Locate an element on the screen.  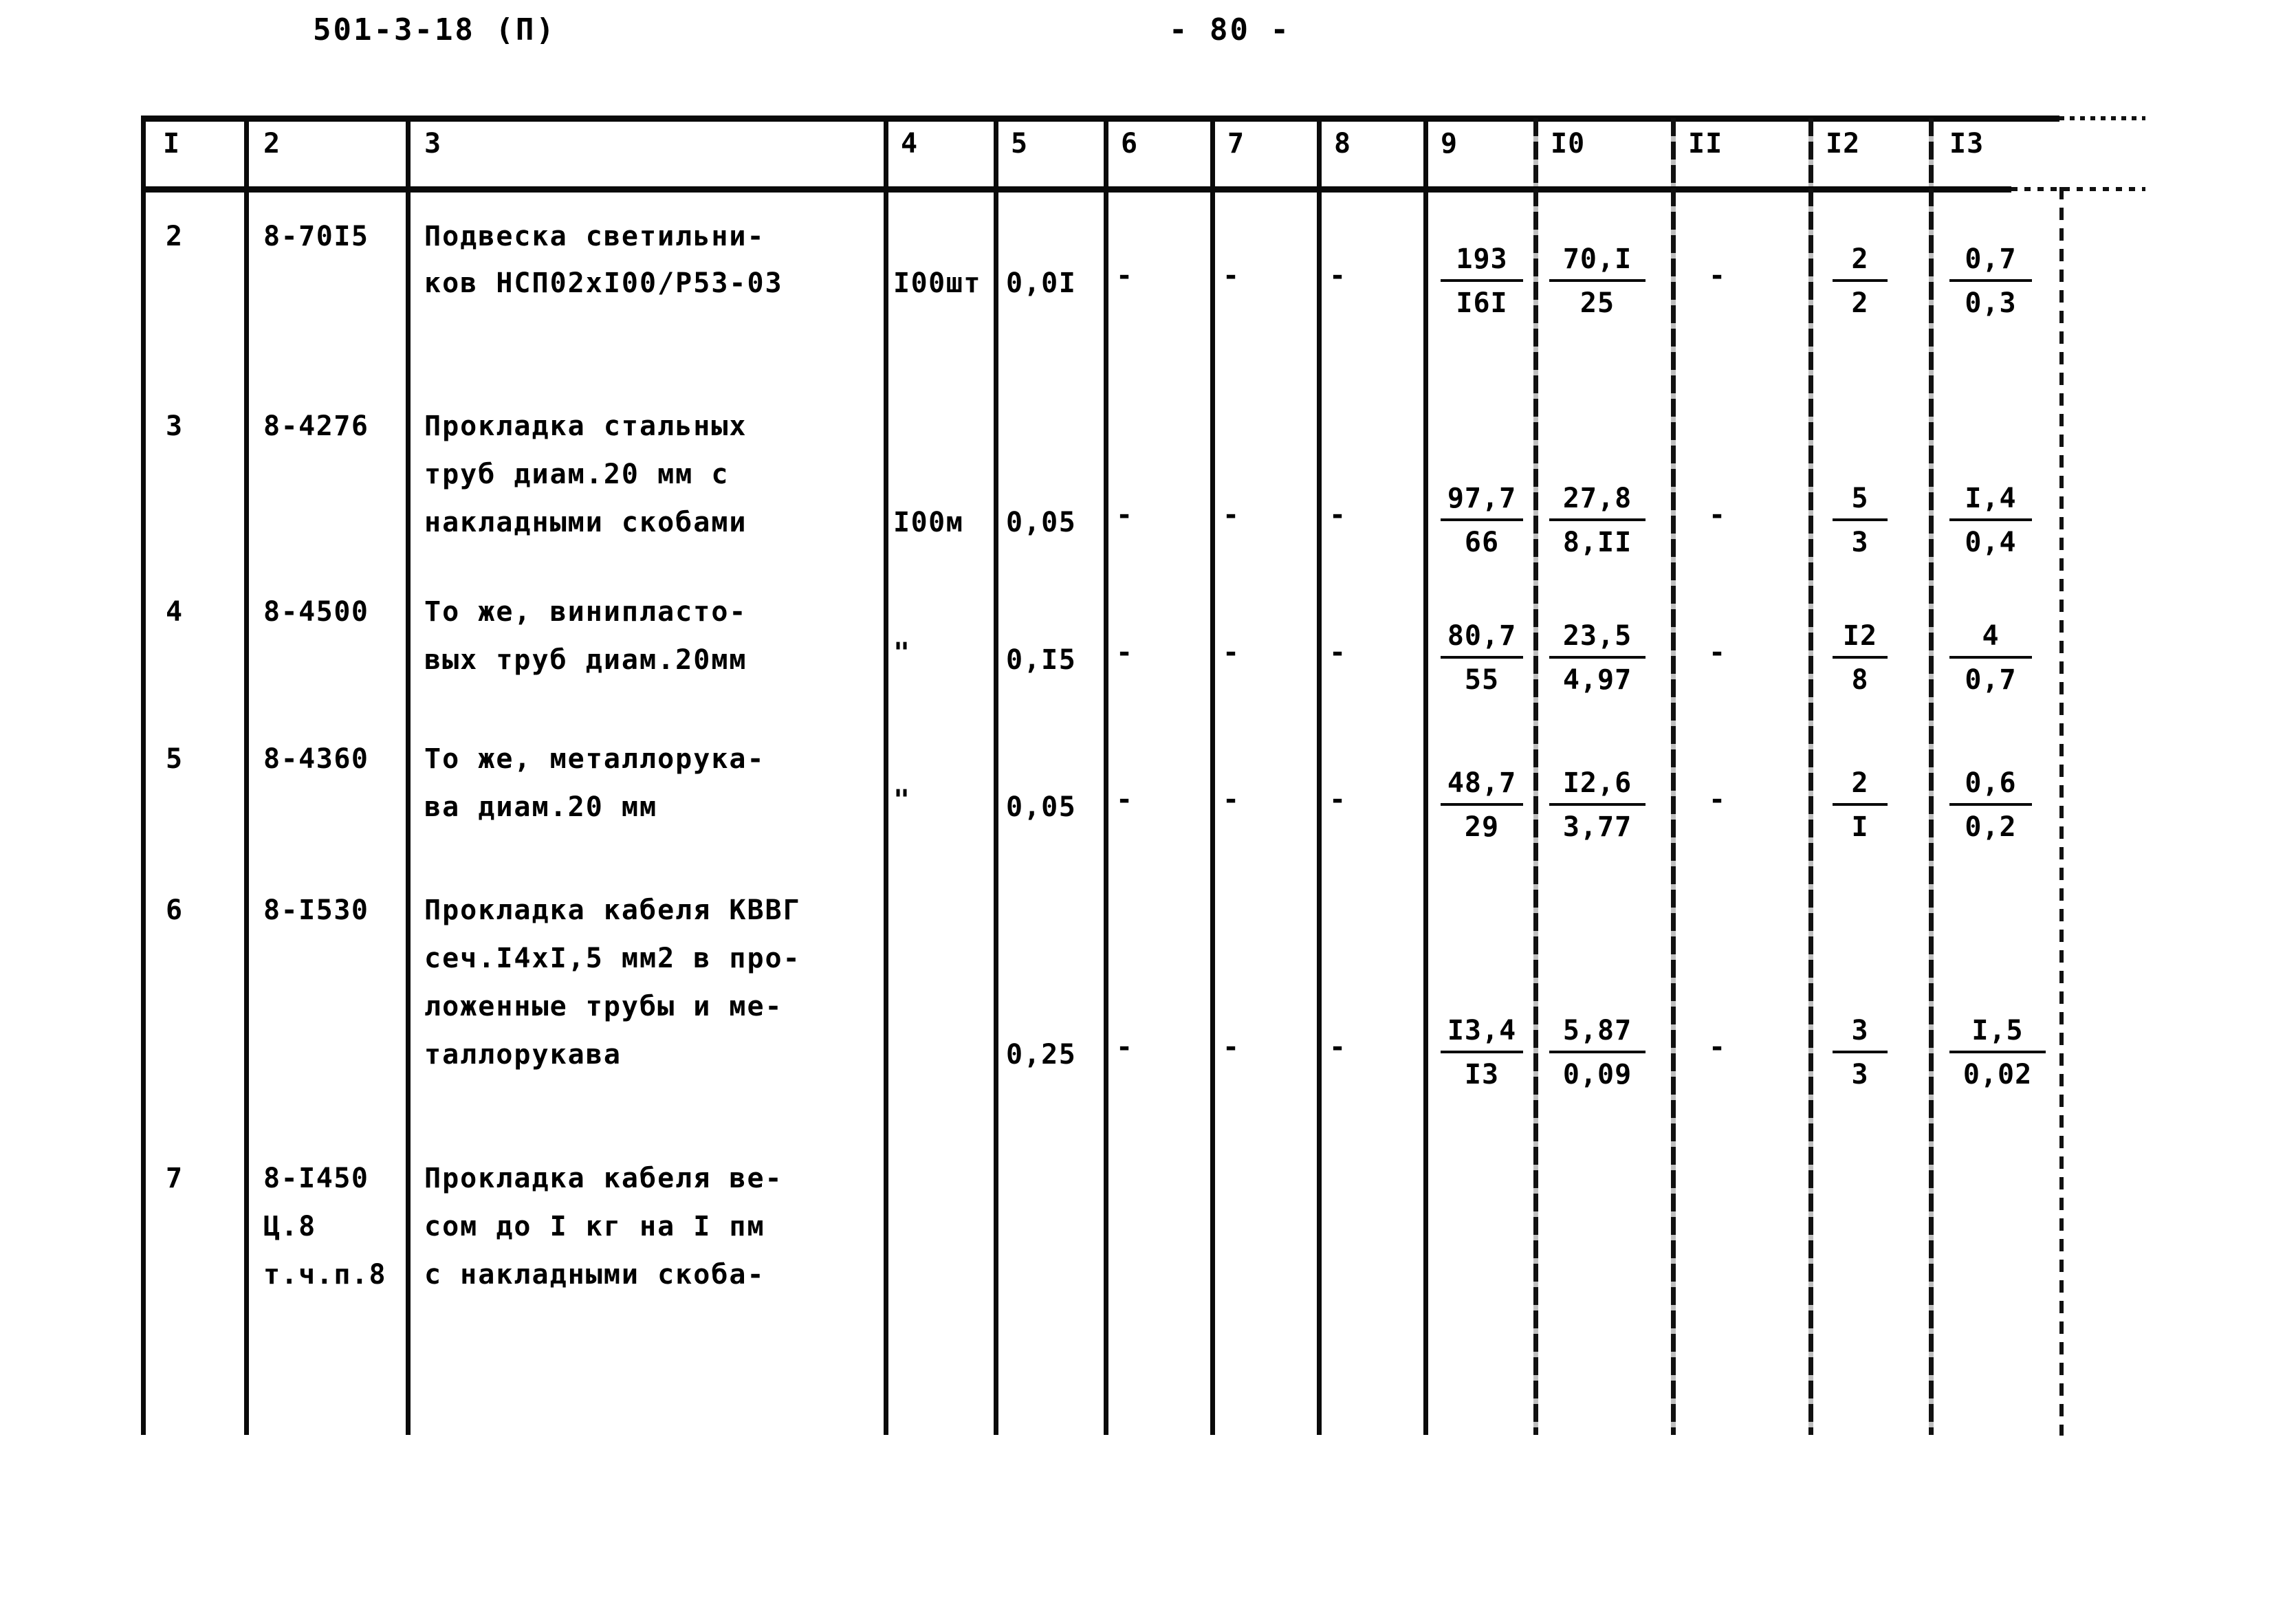
row-description-line: Прокладка кабеля КВВГ is located at coordinates (612, 910).